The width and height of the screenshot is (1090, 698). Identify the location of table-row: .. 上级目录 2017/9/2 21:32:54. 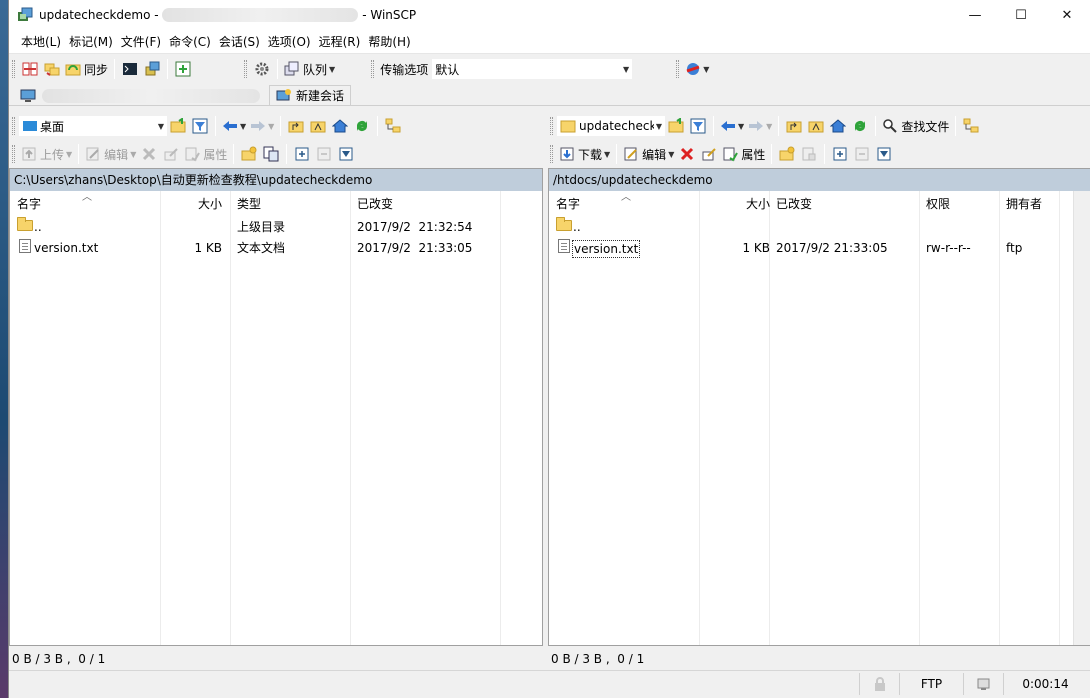
(276, 227).